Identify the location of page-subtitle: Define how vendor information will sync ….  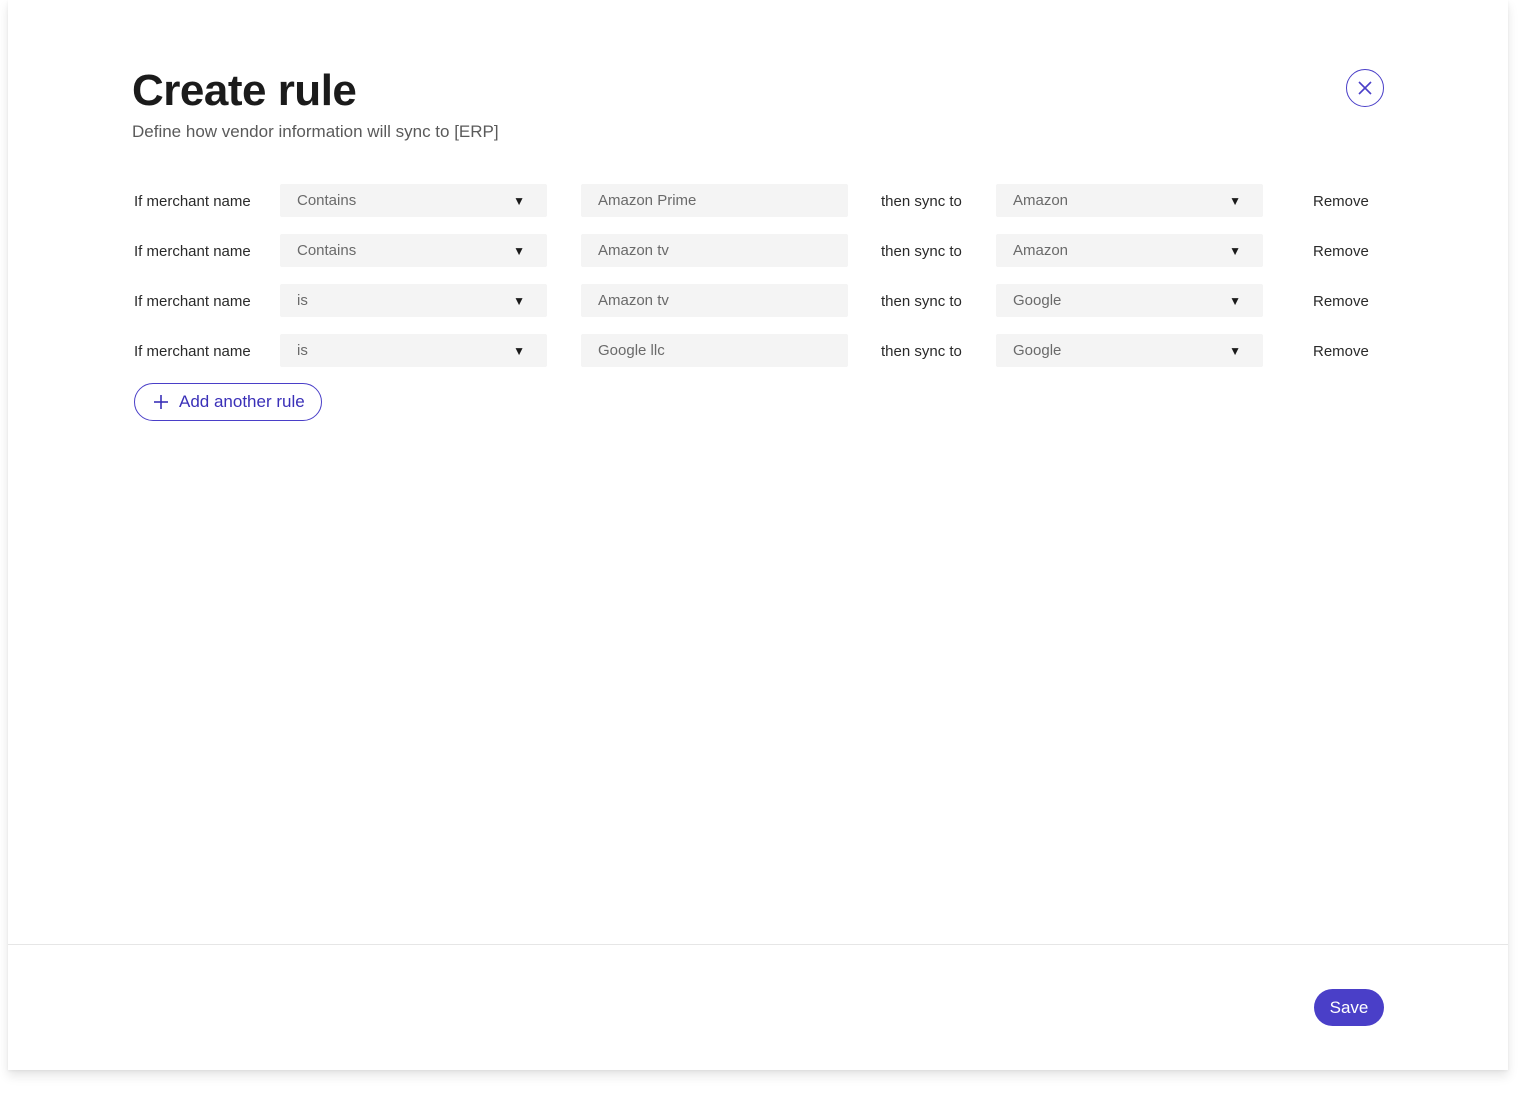
(315, 131).